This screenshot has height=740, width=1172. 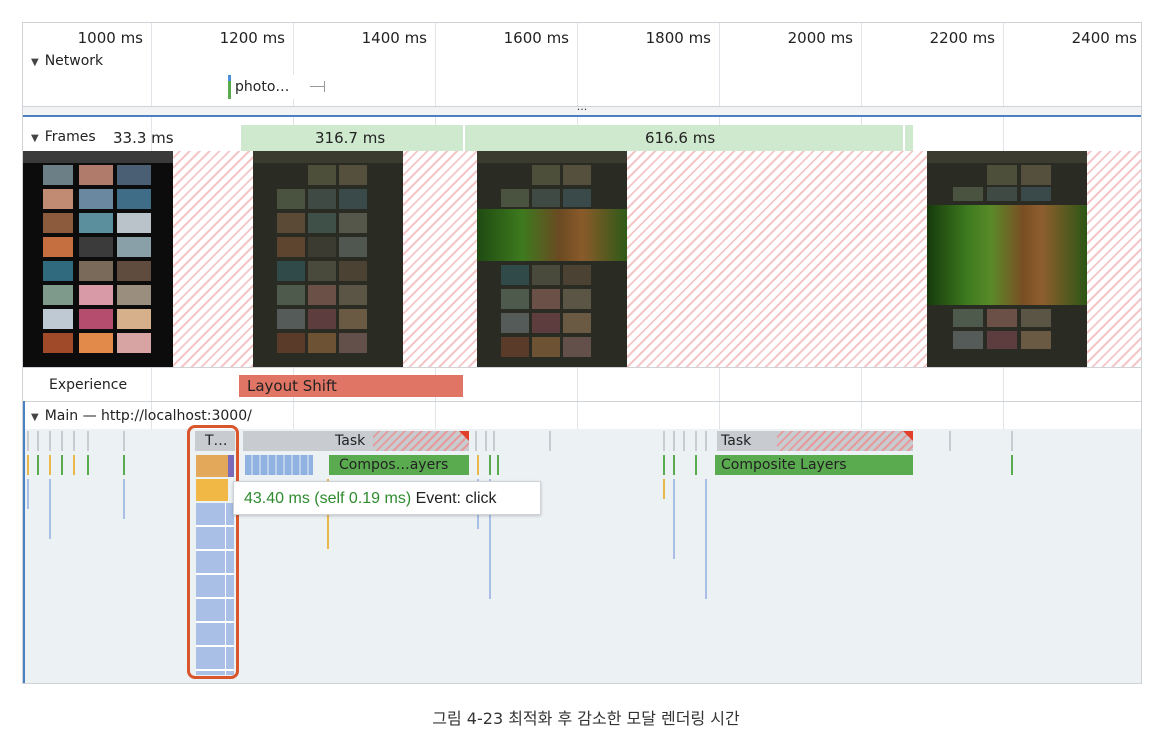 What do you see at coordinates (143, 138) in the screenshot?
I see `frame-duration-label: 33.3 ms` at bounding box center [143, 138].